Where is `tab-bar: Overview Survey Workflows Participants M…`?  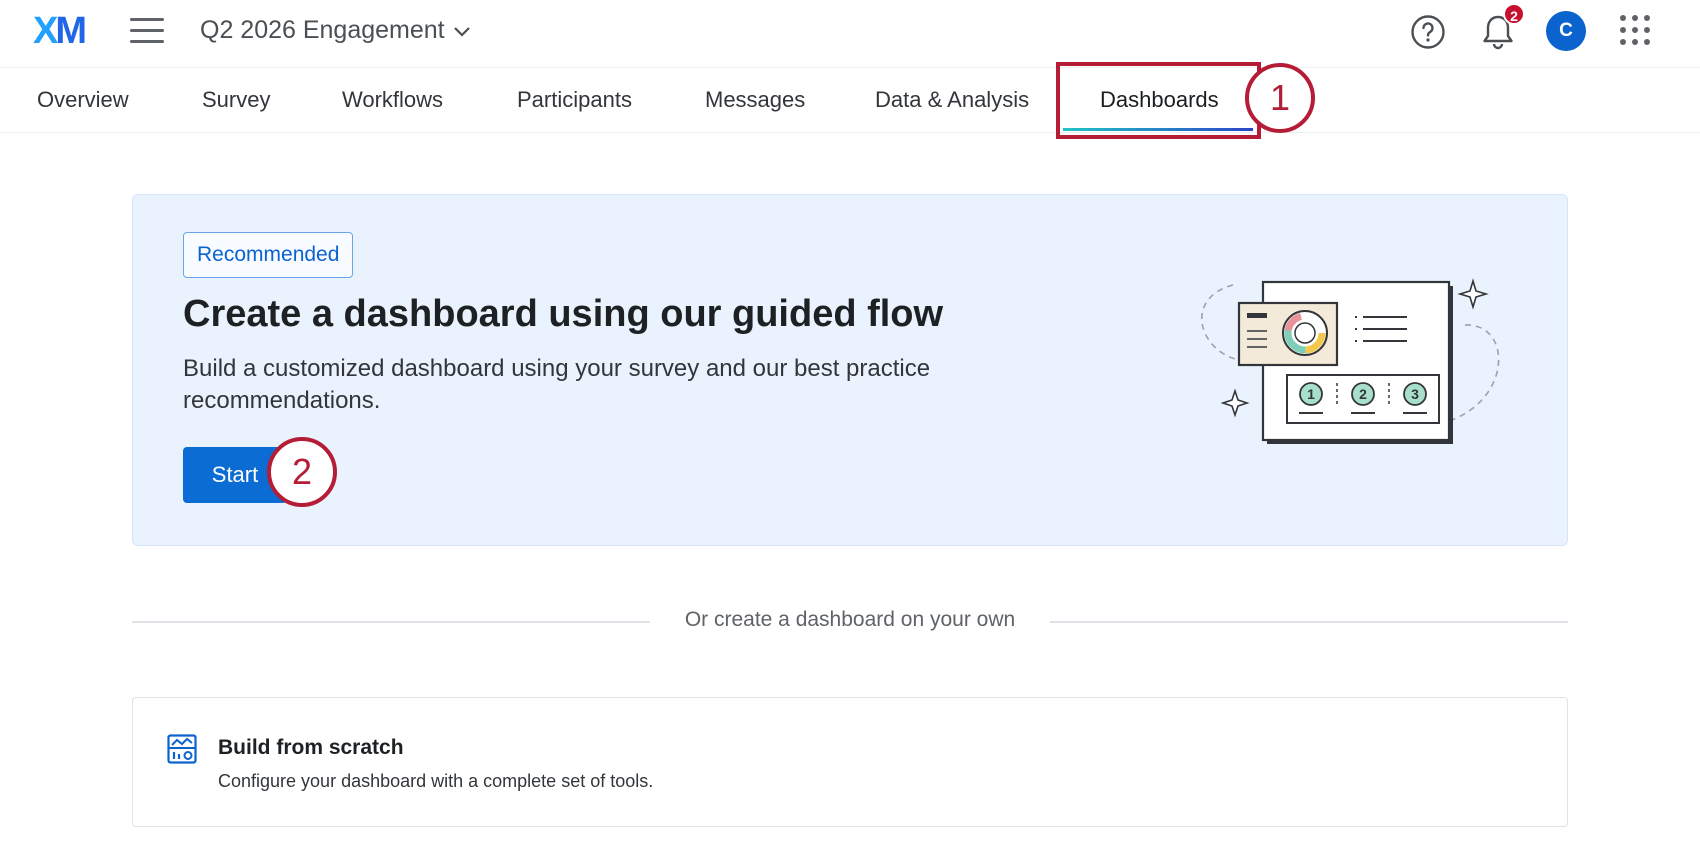
tab-bar: Overview Survey Workflows Participants M… is located at coordinates (850, 100).